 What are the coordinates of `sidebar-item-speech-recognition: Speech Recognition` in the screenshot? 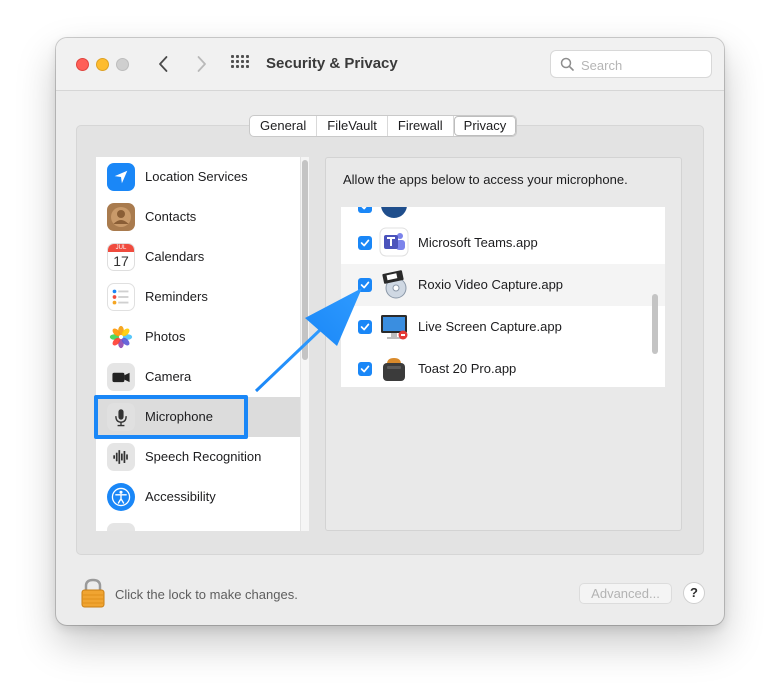 It's located at (198, 457).